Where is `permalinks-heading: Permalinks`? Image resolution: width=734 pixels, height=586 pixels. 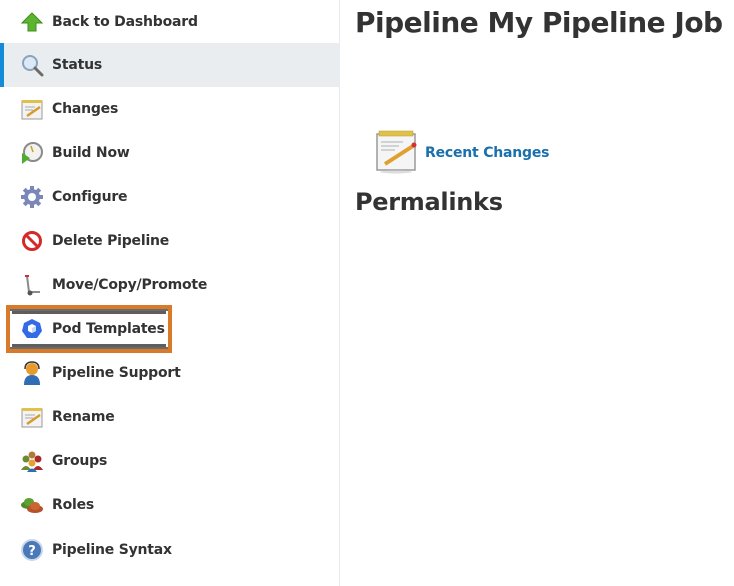
permalinks-heading: Permalinks is located at coordinates (429, 202).